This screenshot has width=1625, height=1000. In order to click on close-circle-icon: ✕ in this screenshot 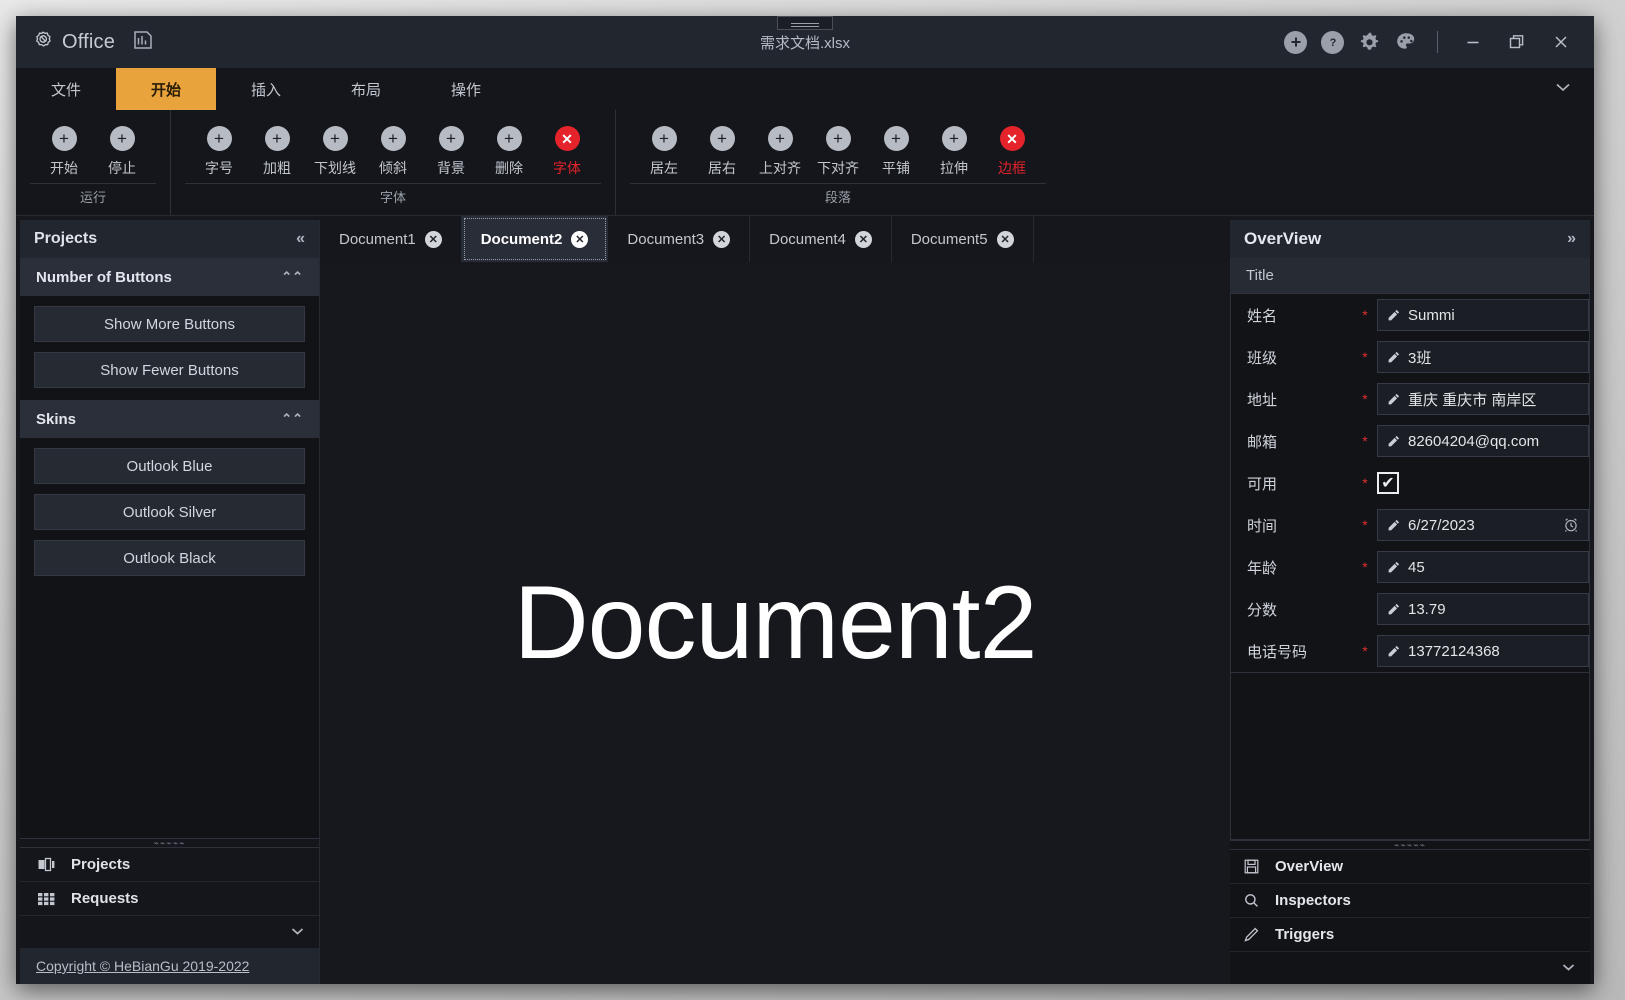, I will do `click(567, 138)`.